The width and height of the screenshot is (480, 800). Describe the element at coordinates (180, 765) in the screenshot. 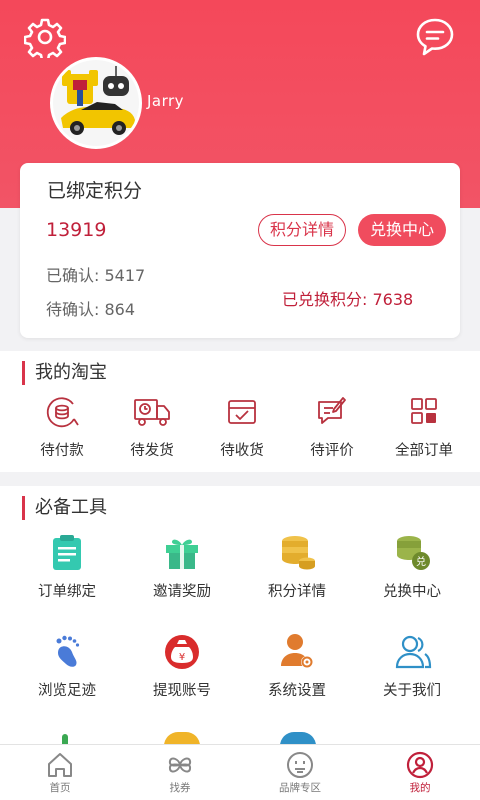

I see `clover-icon` at that location.